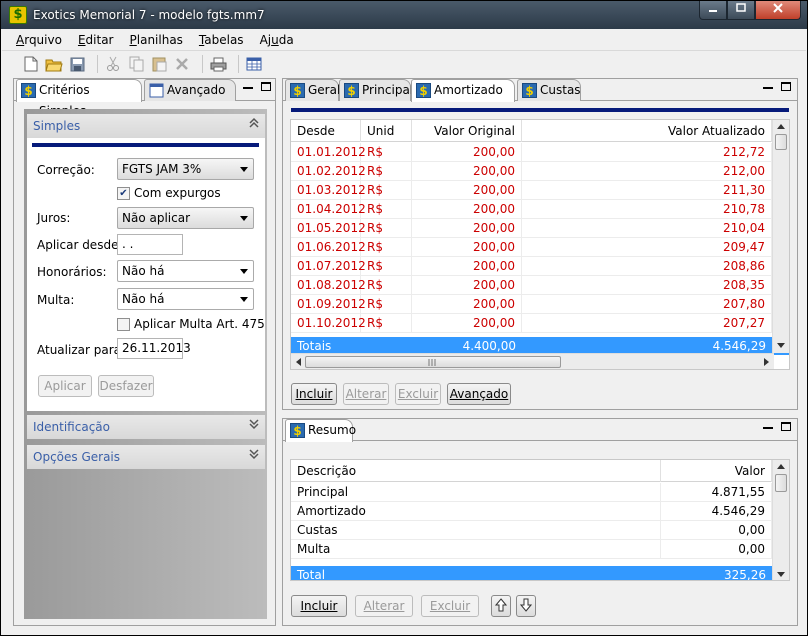 This screenshot has width=808, height=636. Describe the element at coordinates (298, 362) in the screenshot. I see `scroll-left-icon` at that location.